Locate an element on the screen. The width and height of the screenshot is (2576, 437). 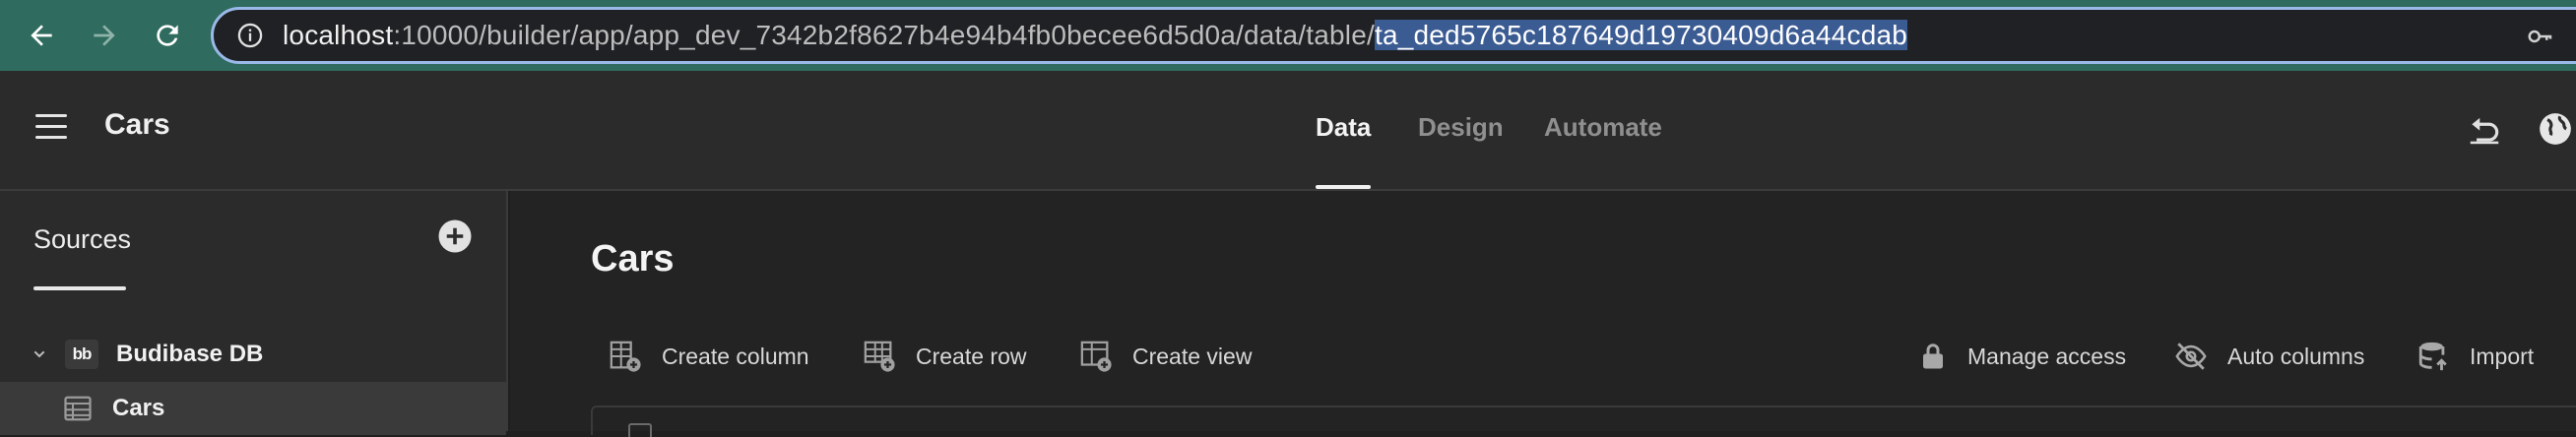
table-add-view-icon is located at coordinates (1096, 356).